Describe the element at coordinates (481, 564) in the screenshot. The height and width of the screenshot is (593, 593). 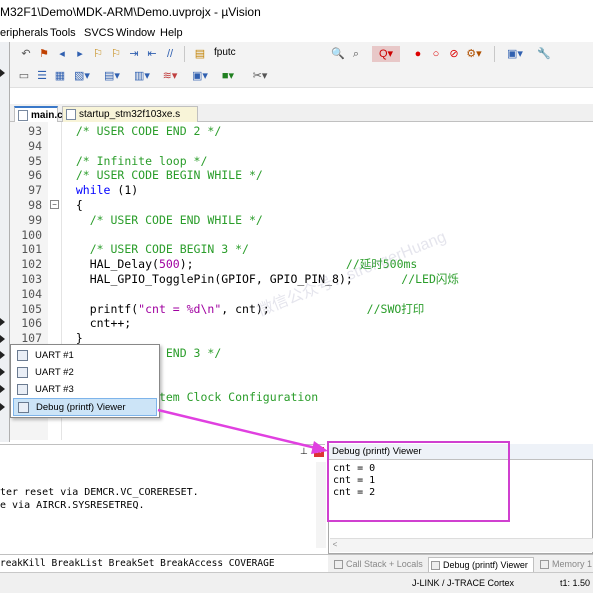
I see `tab-debug-printf-viewer: Debug (printf) Viewer` at that location.